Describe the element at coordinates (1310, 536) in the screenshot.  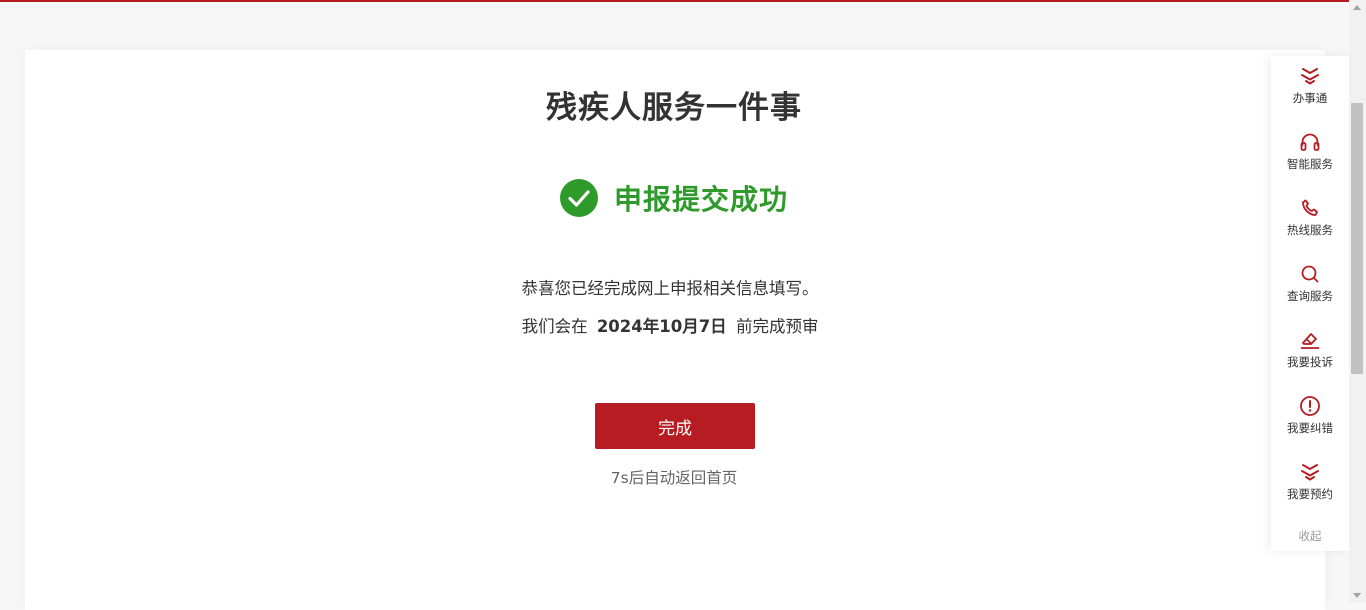
I see `collapse-sidebar-button: 收起` at that location.